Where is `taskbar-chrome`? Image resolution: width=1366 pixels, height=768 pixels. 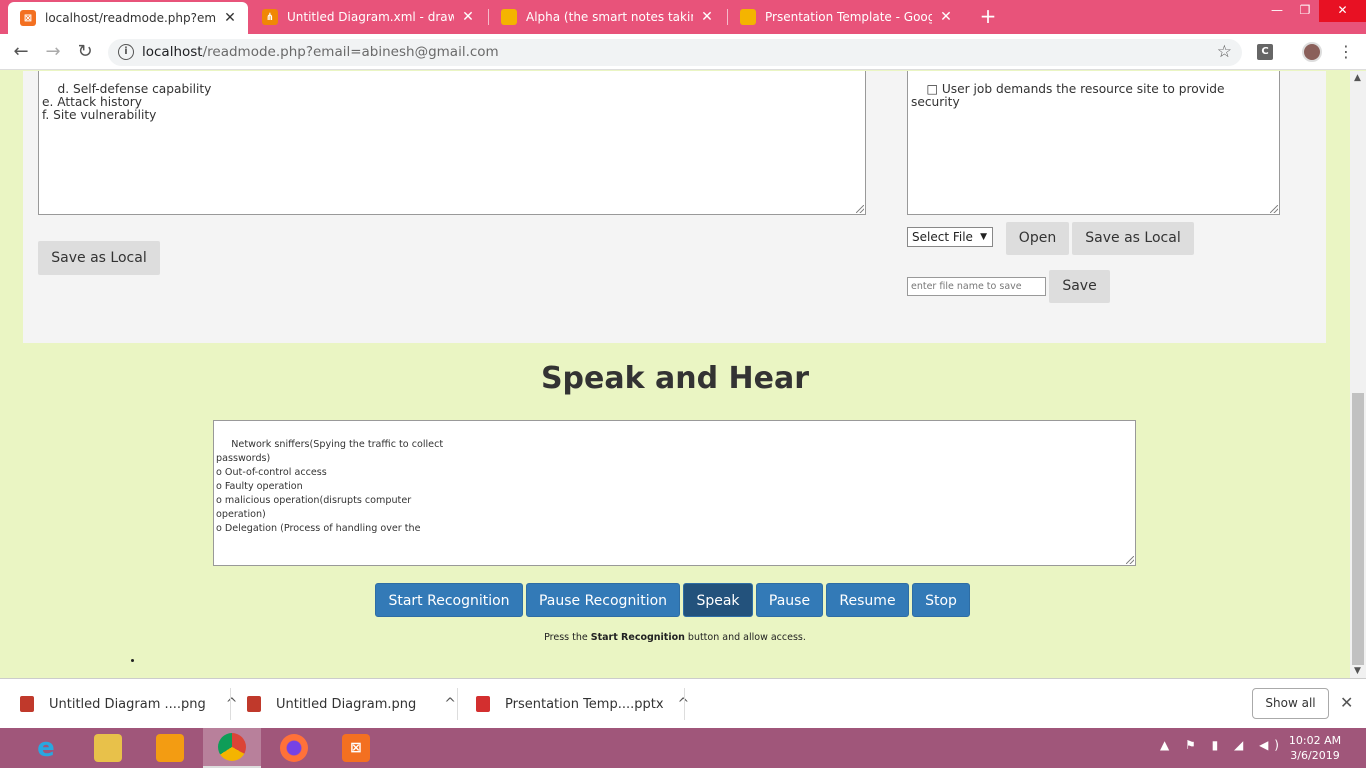 taskbar-chrome is located at coordinates (232, 748).